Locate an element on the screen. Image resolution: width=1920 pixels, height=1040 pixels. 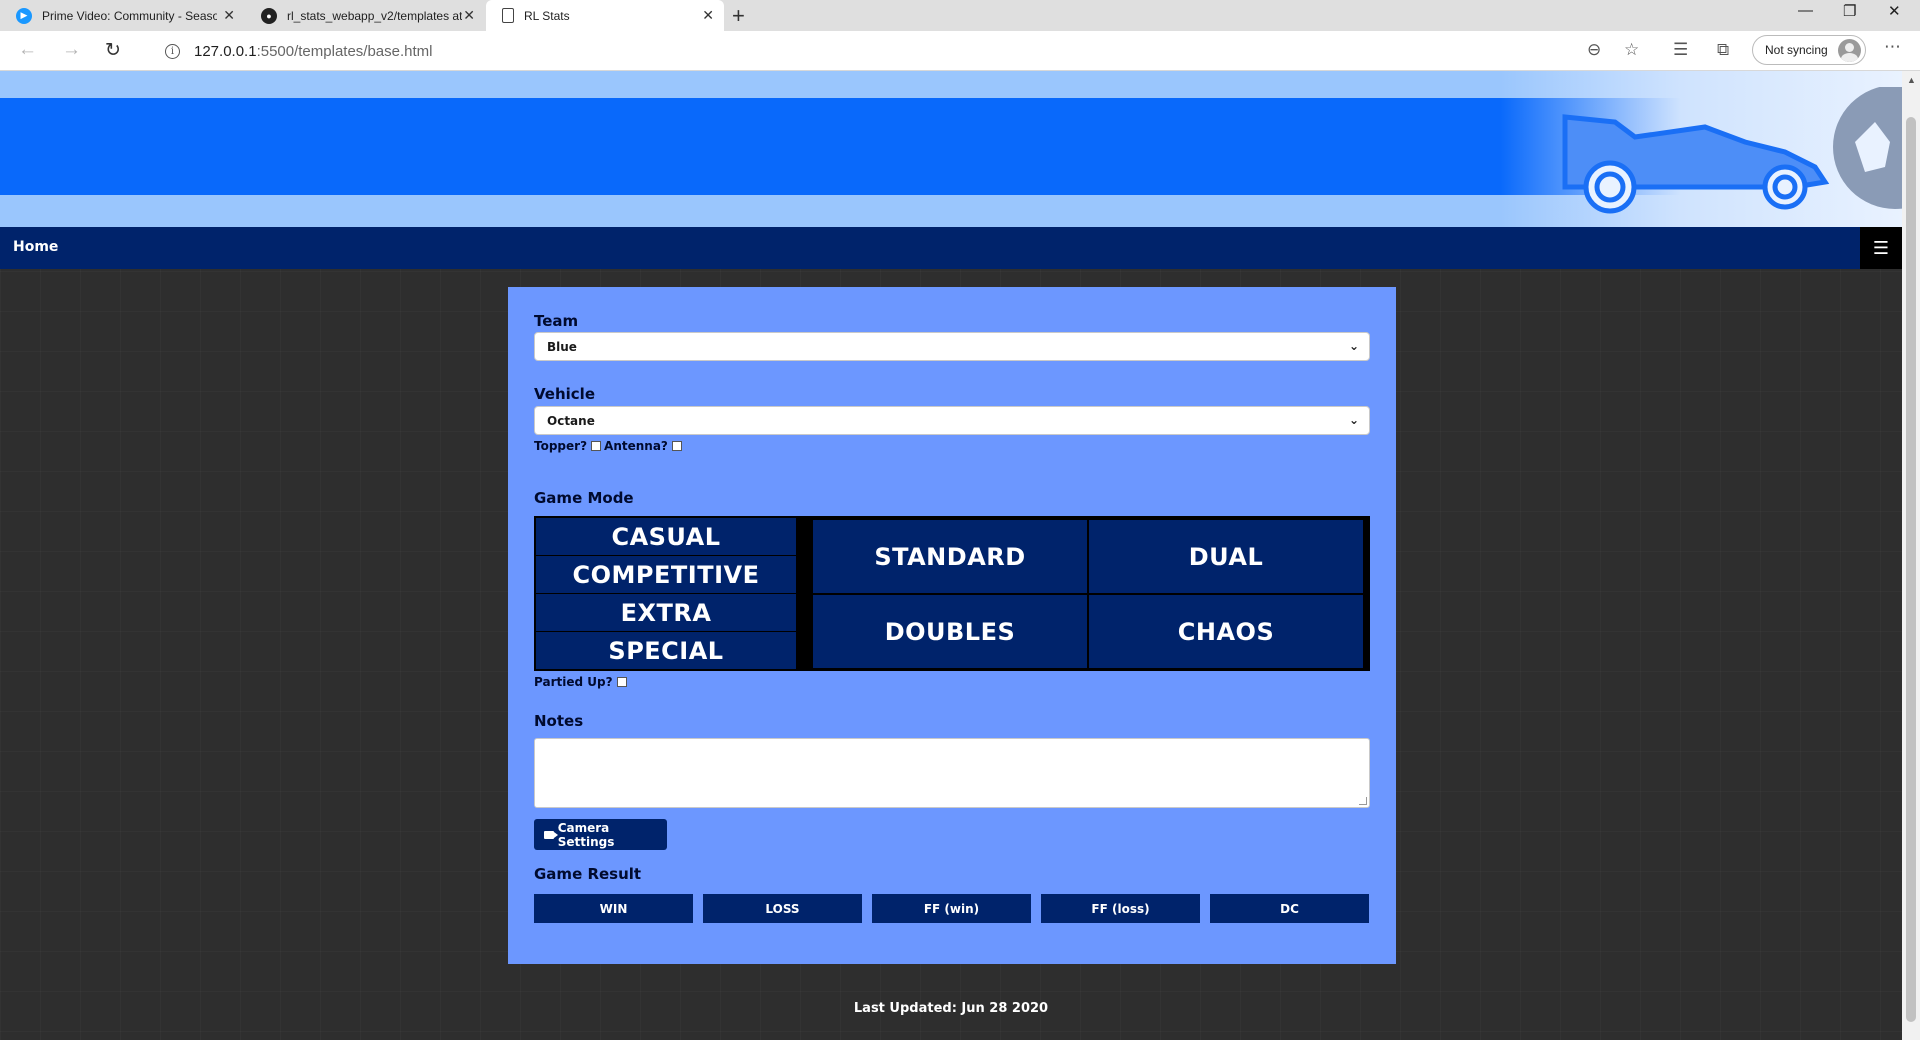
mode-dual: DUAL is located at coordinates (1226, 556).